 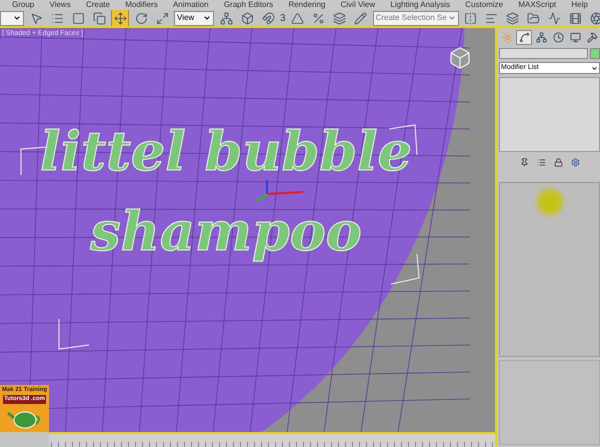 I want to click on menu-item: Animation, so click(x=190, y=5).